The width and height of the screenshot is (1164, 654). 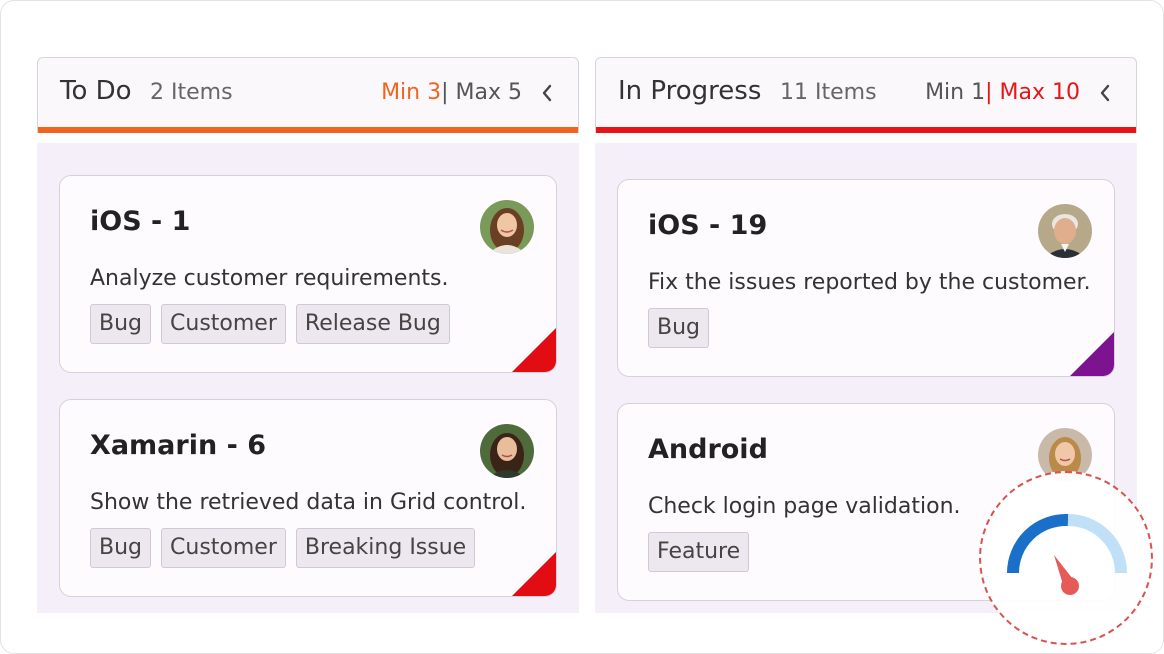 What do you see at coordinates (451, 92) in the screenshot?
I see `column-limits: Min 3| Max 5` at bounding box center [451, 92].